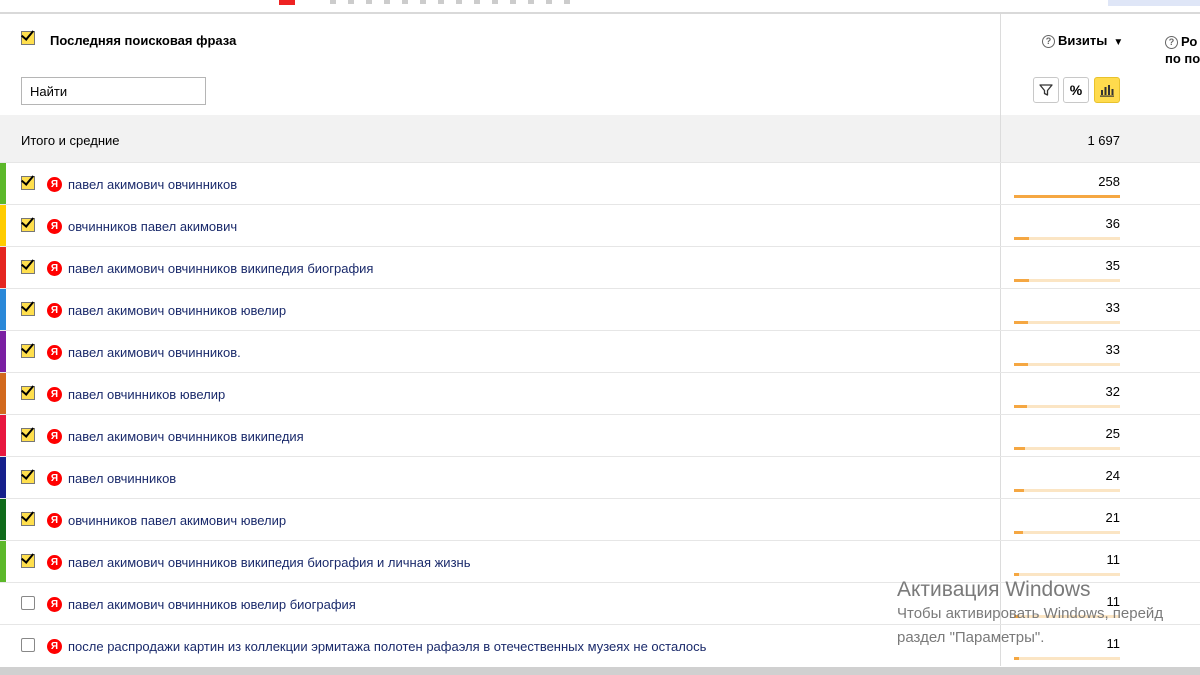  Describe the element at coordinates (143, 40) in the screenshot. I see `dimension-header: Последняя поисковая фраза` at that location.